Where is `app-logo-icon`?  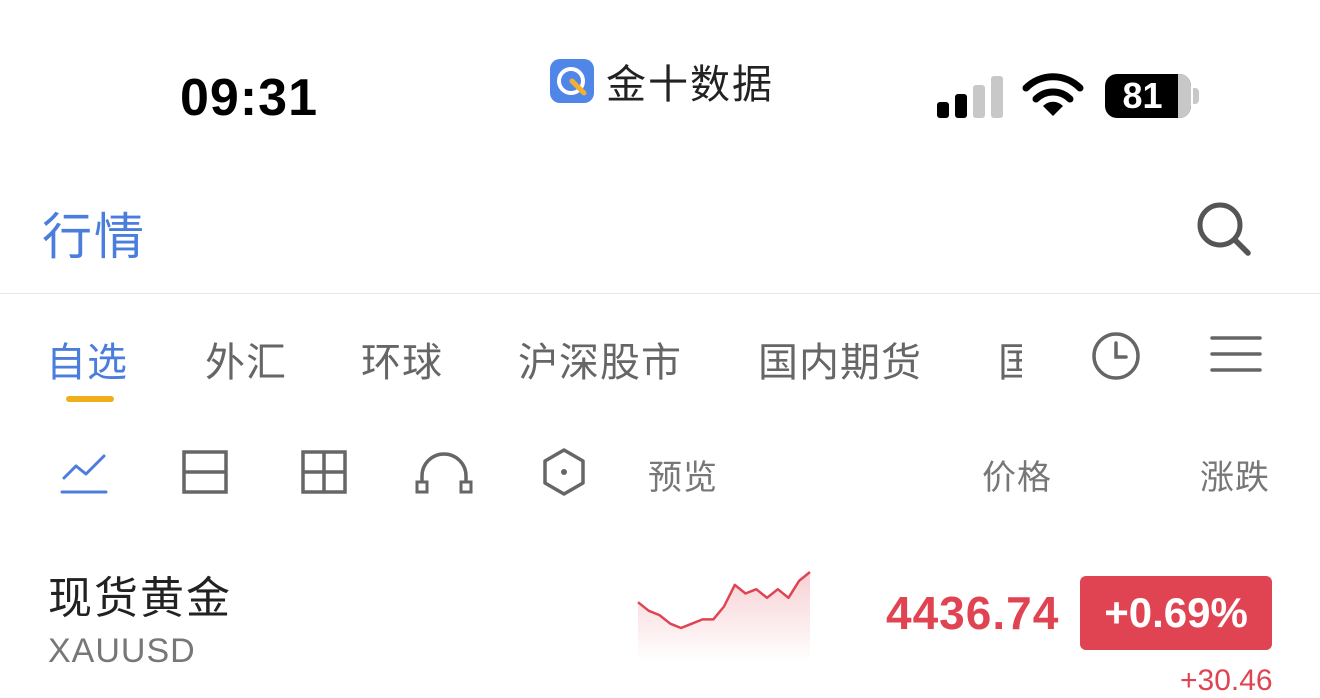 app-logo-icon is located at coordinates (572, 81).